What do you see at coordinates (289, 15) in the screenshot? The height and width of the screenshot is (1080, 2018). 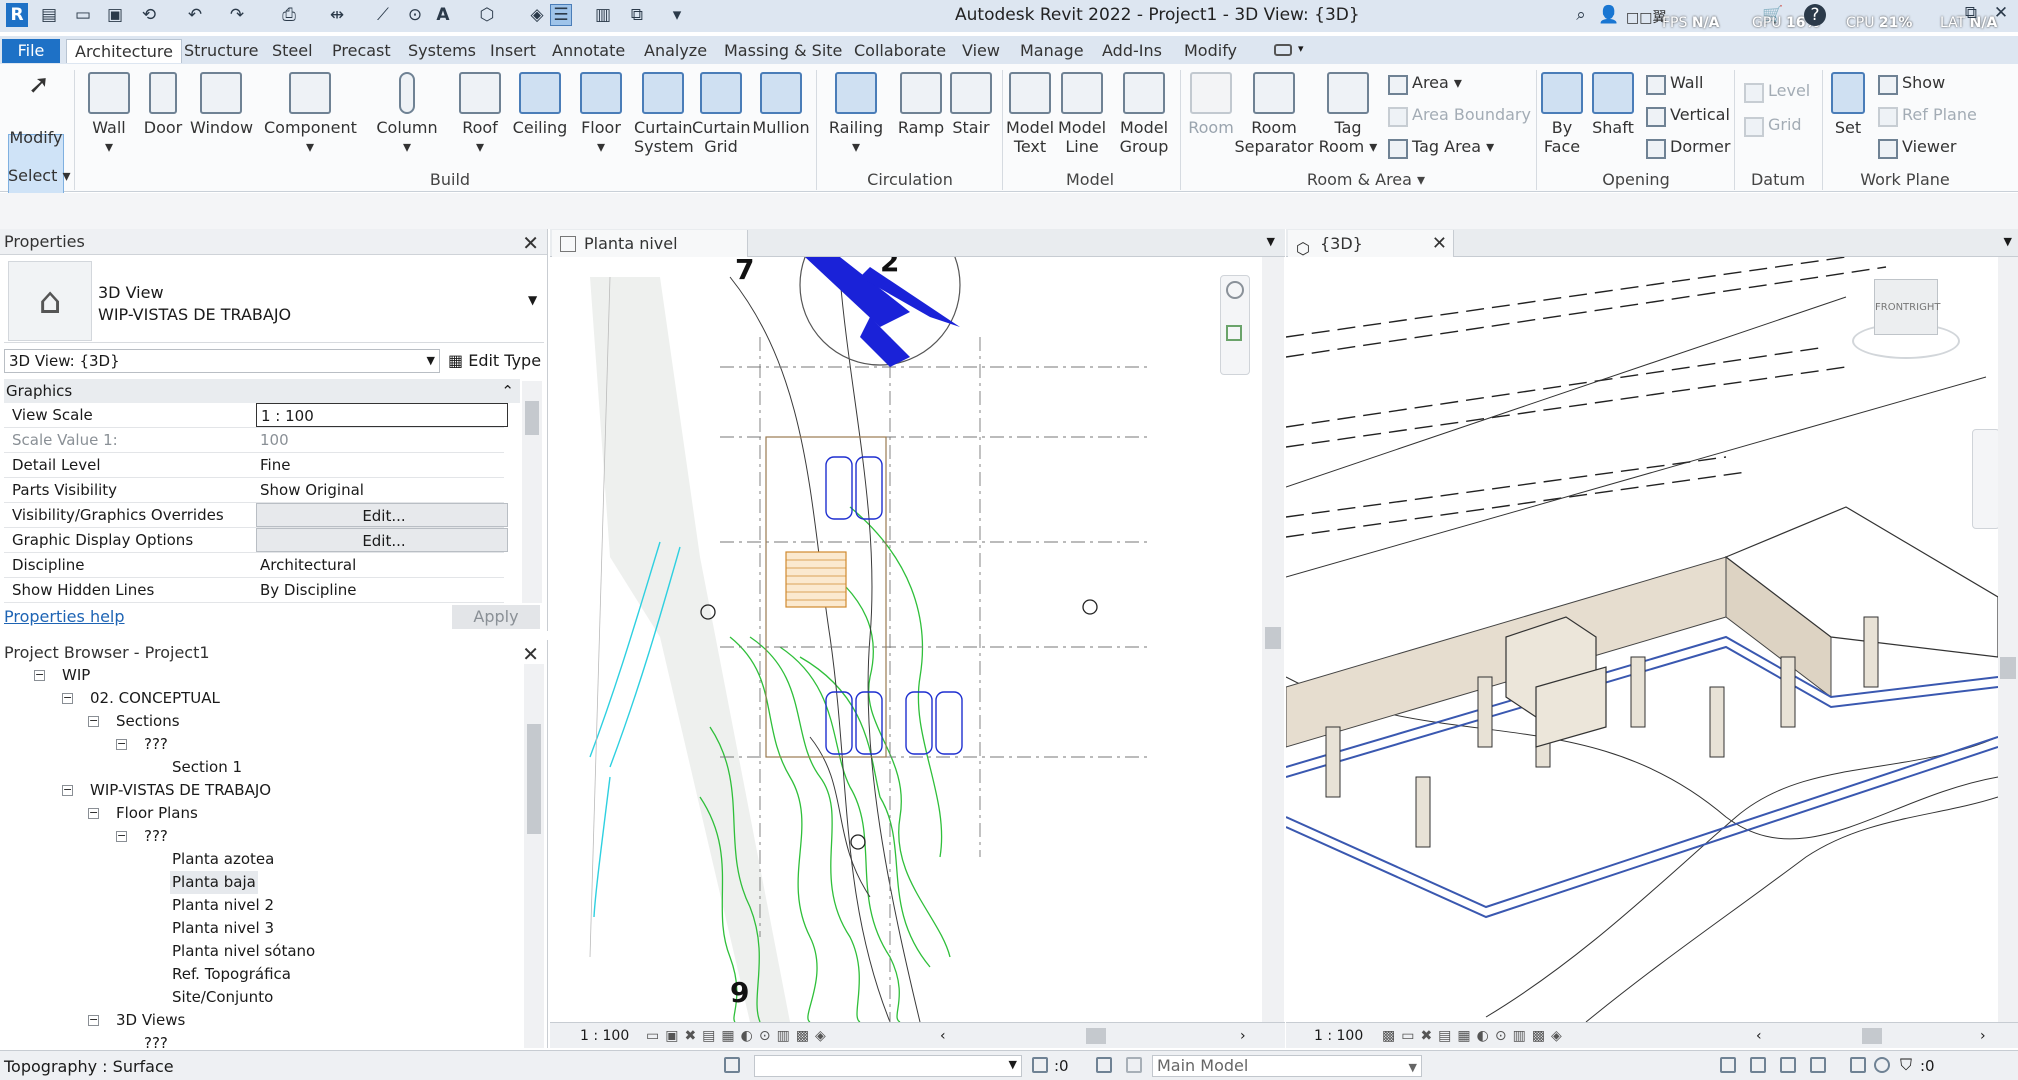 I see `print-icon: ⎙` at bounding box center [289, 15].